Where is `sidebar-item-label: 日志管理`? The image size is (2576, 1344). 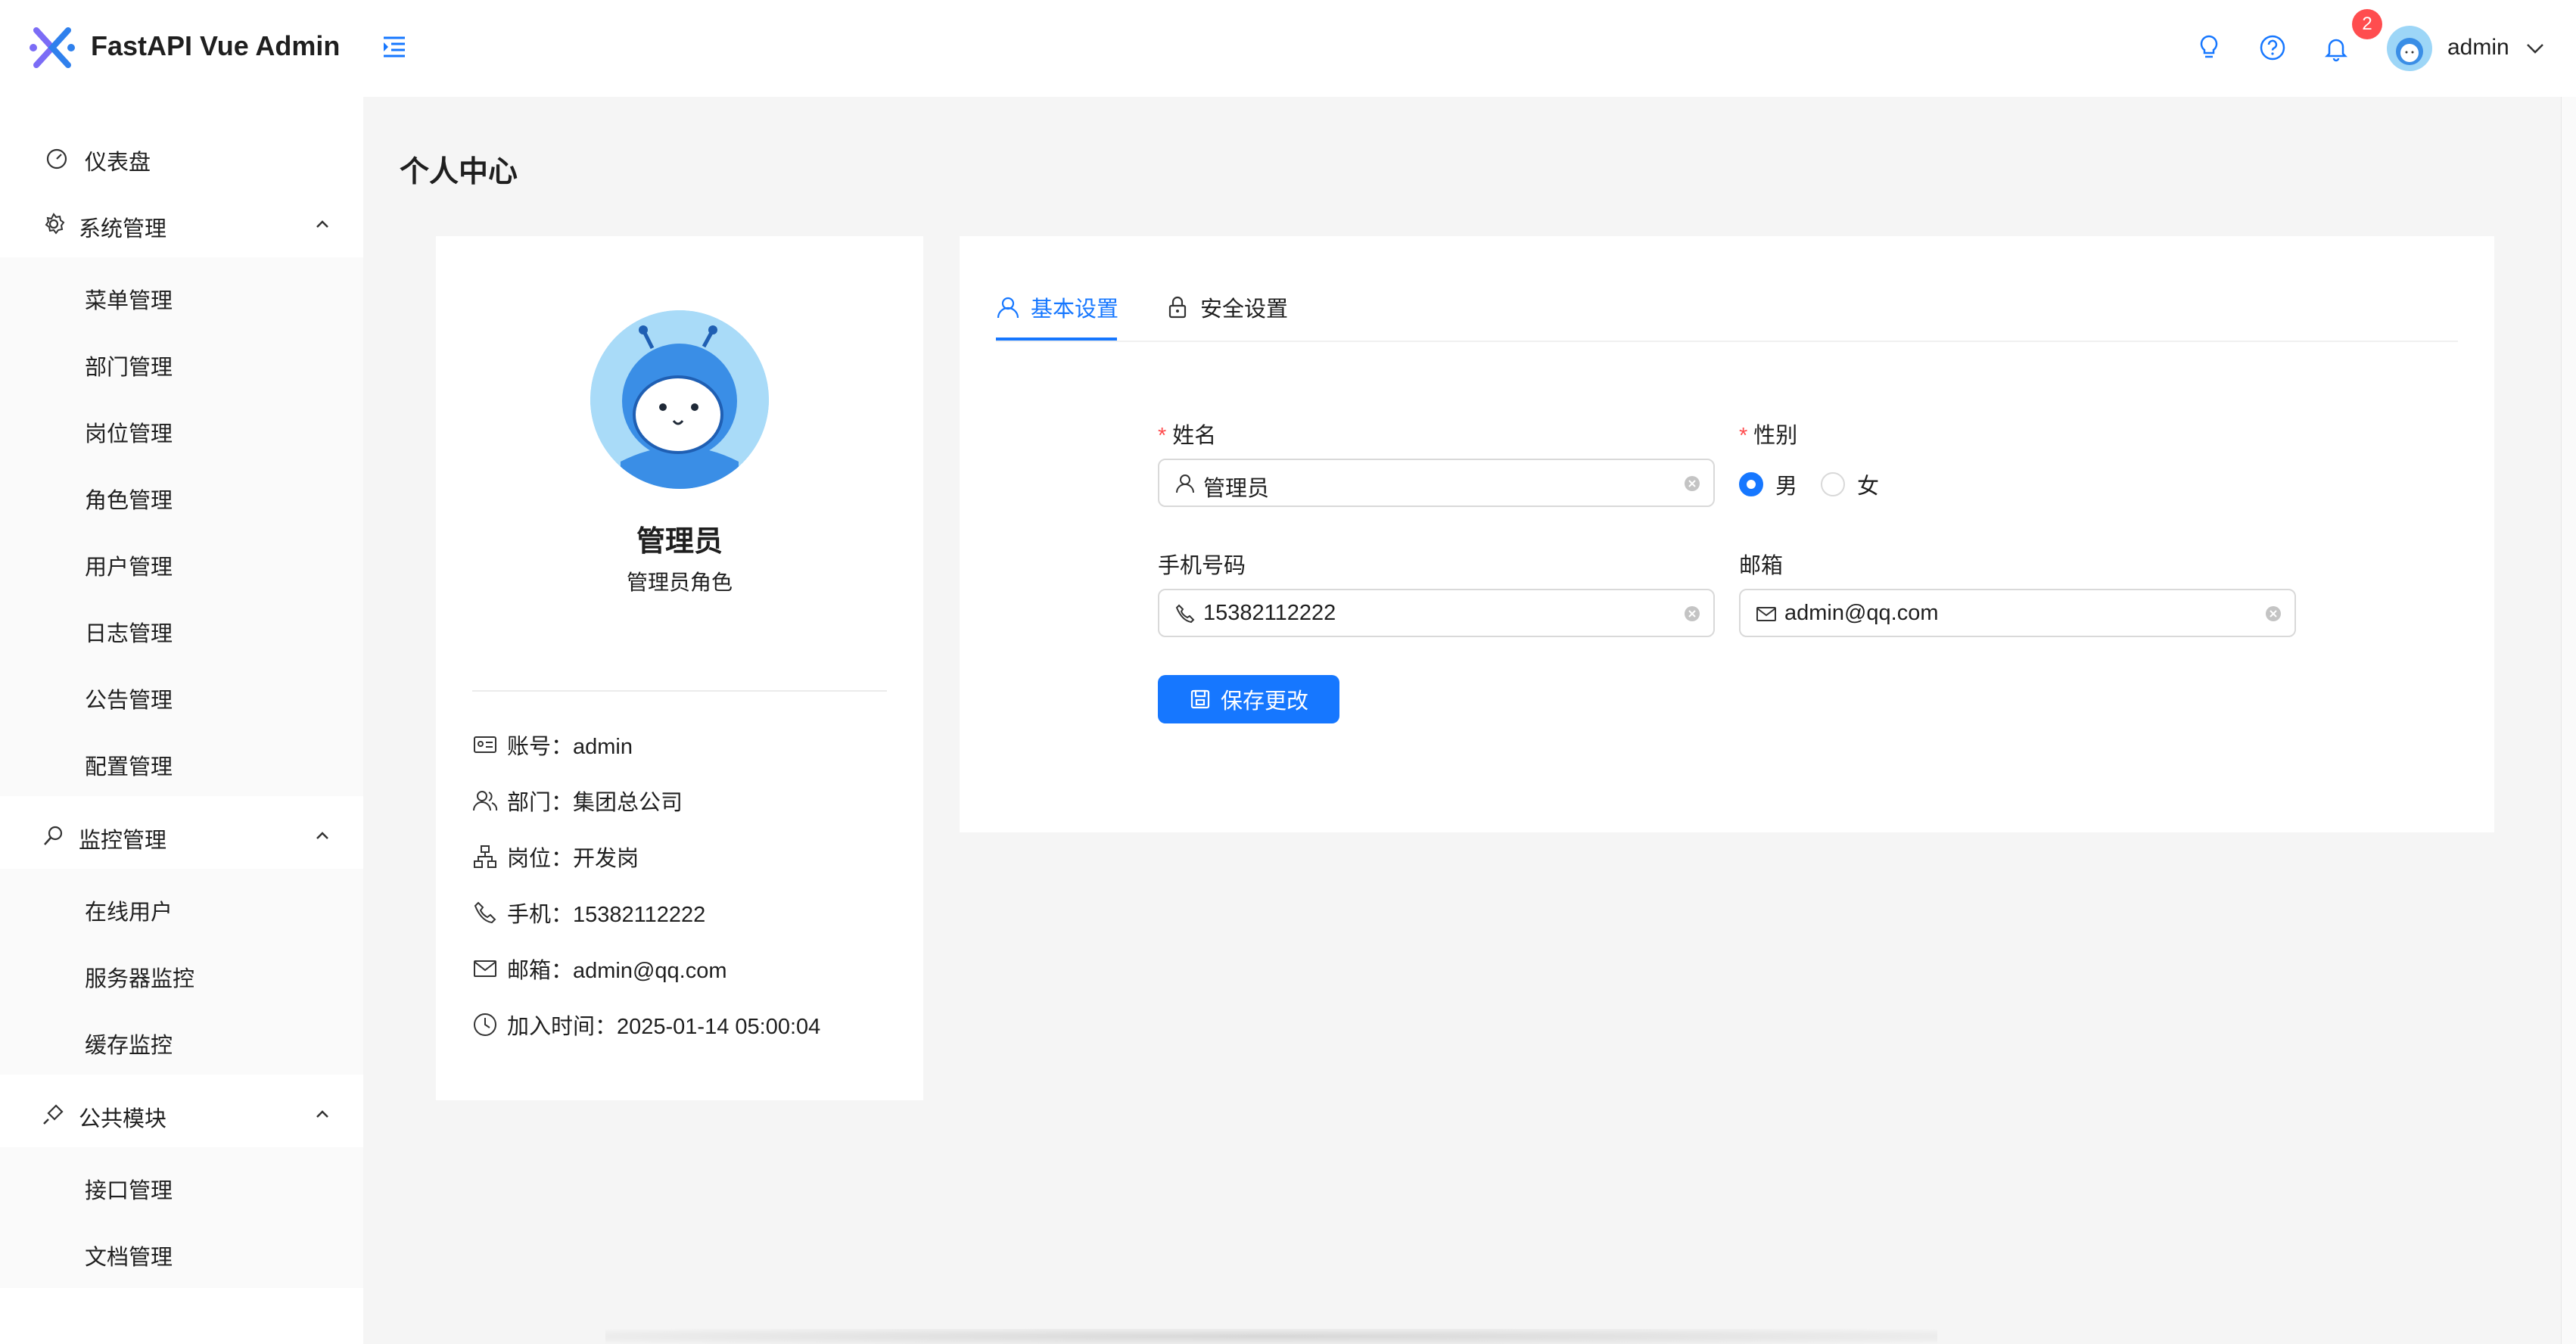 sidebar-item-label: 日志管理 is located at coordinates (129, 634).